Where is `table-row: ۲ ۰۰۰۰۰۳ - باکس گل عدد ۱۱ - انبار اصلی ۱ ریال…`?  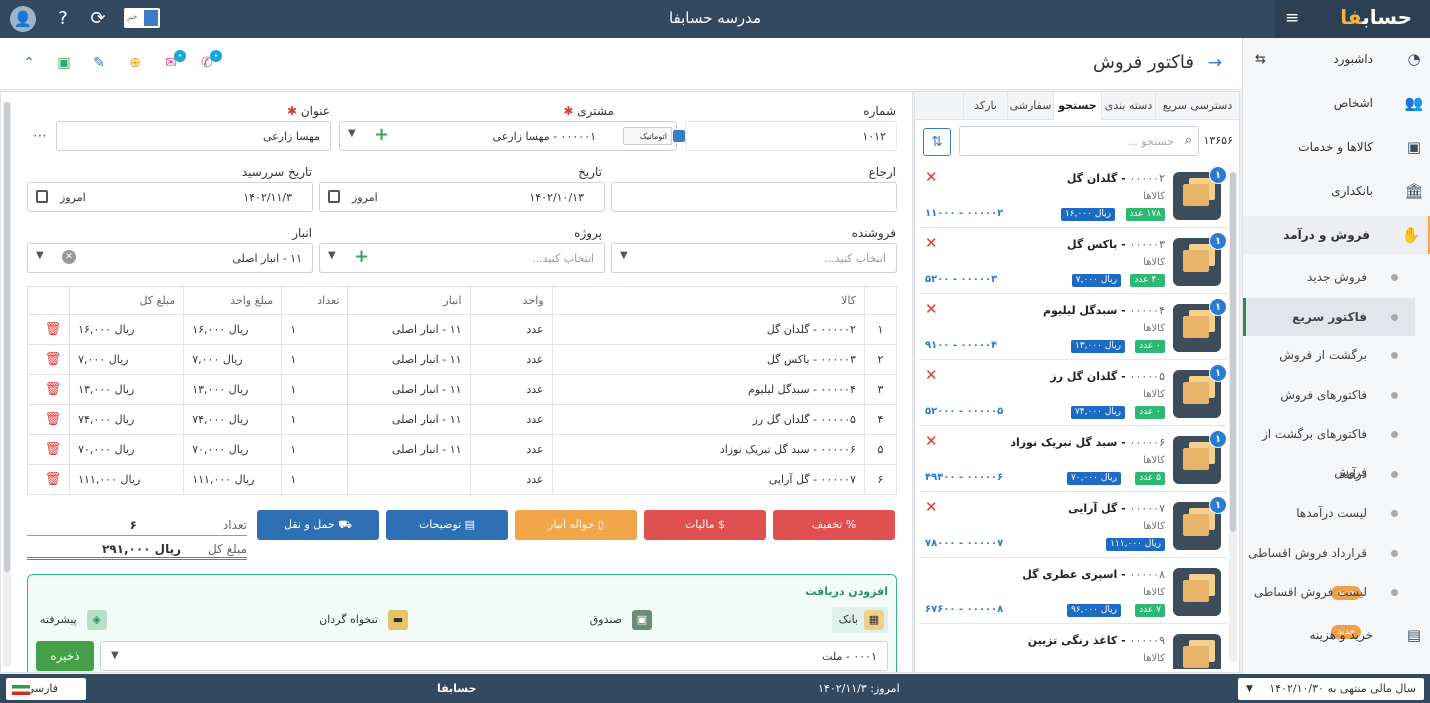 table-row: ۲ ۰۰۰۰۰۳ - باکس گل عدد ۱۱ - انبار اصلی ۱ ریال… is located at coordinates (462, 359).